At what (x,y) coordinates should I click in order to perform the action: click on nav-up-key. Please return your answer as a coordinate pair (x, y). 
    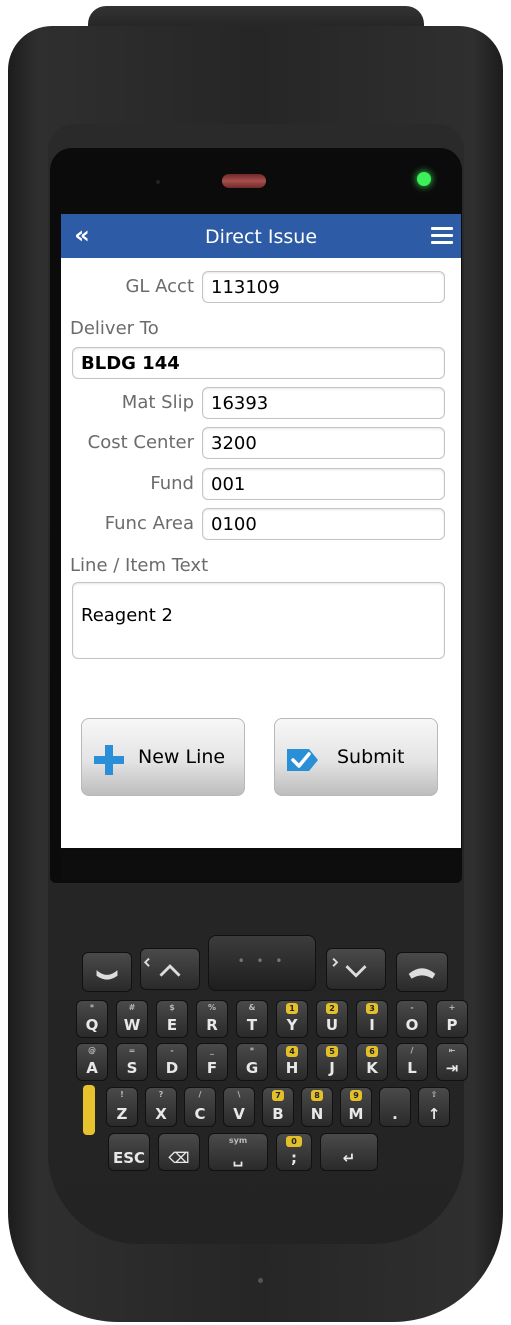
    Looking at the image, I should click on (170, 969).